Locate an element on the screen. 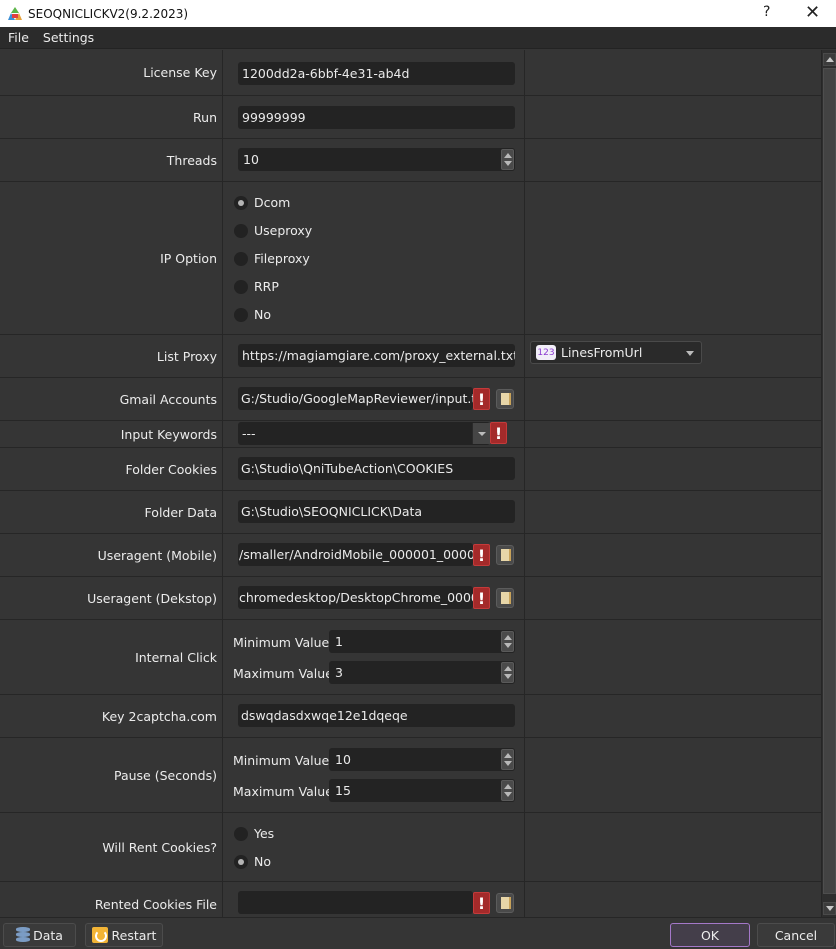 The image size is (836, 949). folder-data-input: G:\Studio\SEOQNICLICK\Data is located at coordinates (376, 511).